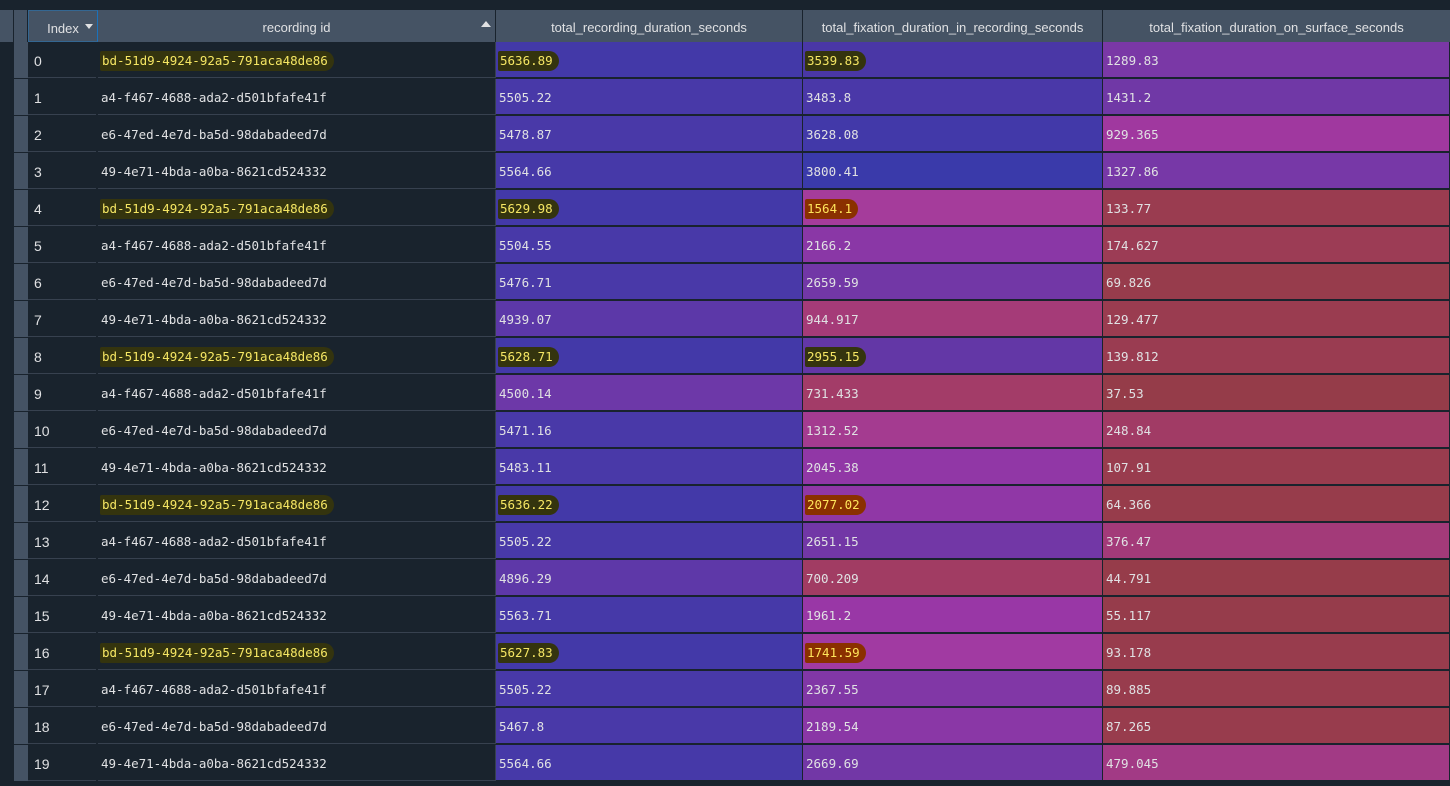  Describe the element at coordinates (62, 763) in the screenshot. I see `cell-index: 19` at that location.